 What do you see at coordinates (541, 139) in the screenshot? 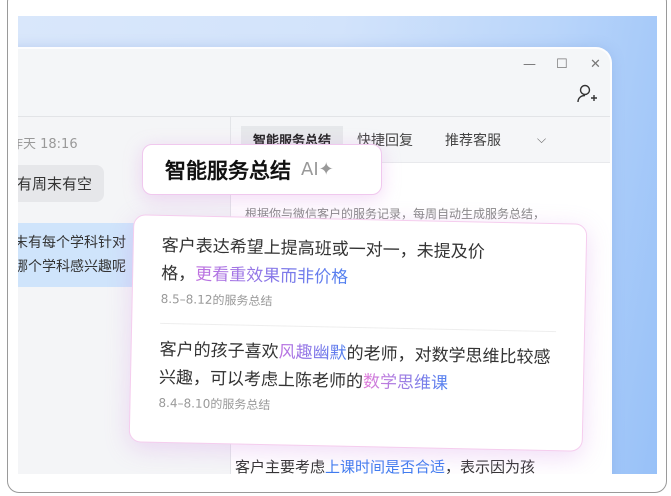
I see `chevron-down-icon: ⌵` at bounding box center [541, 139].